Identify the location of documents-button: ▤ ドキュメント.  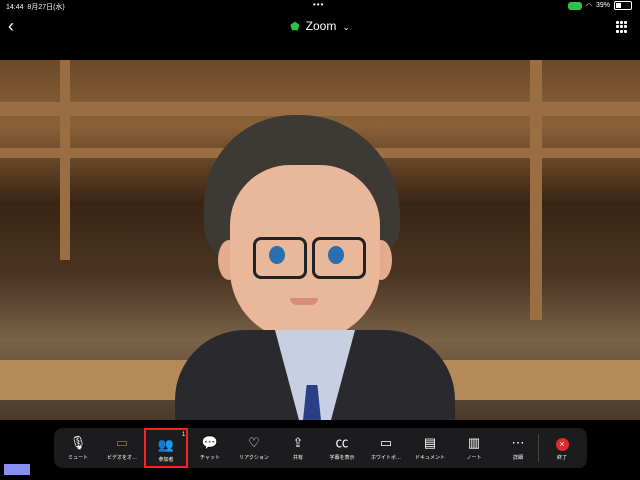
(430, 448).